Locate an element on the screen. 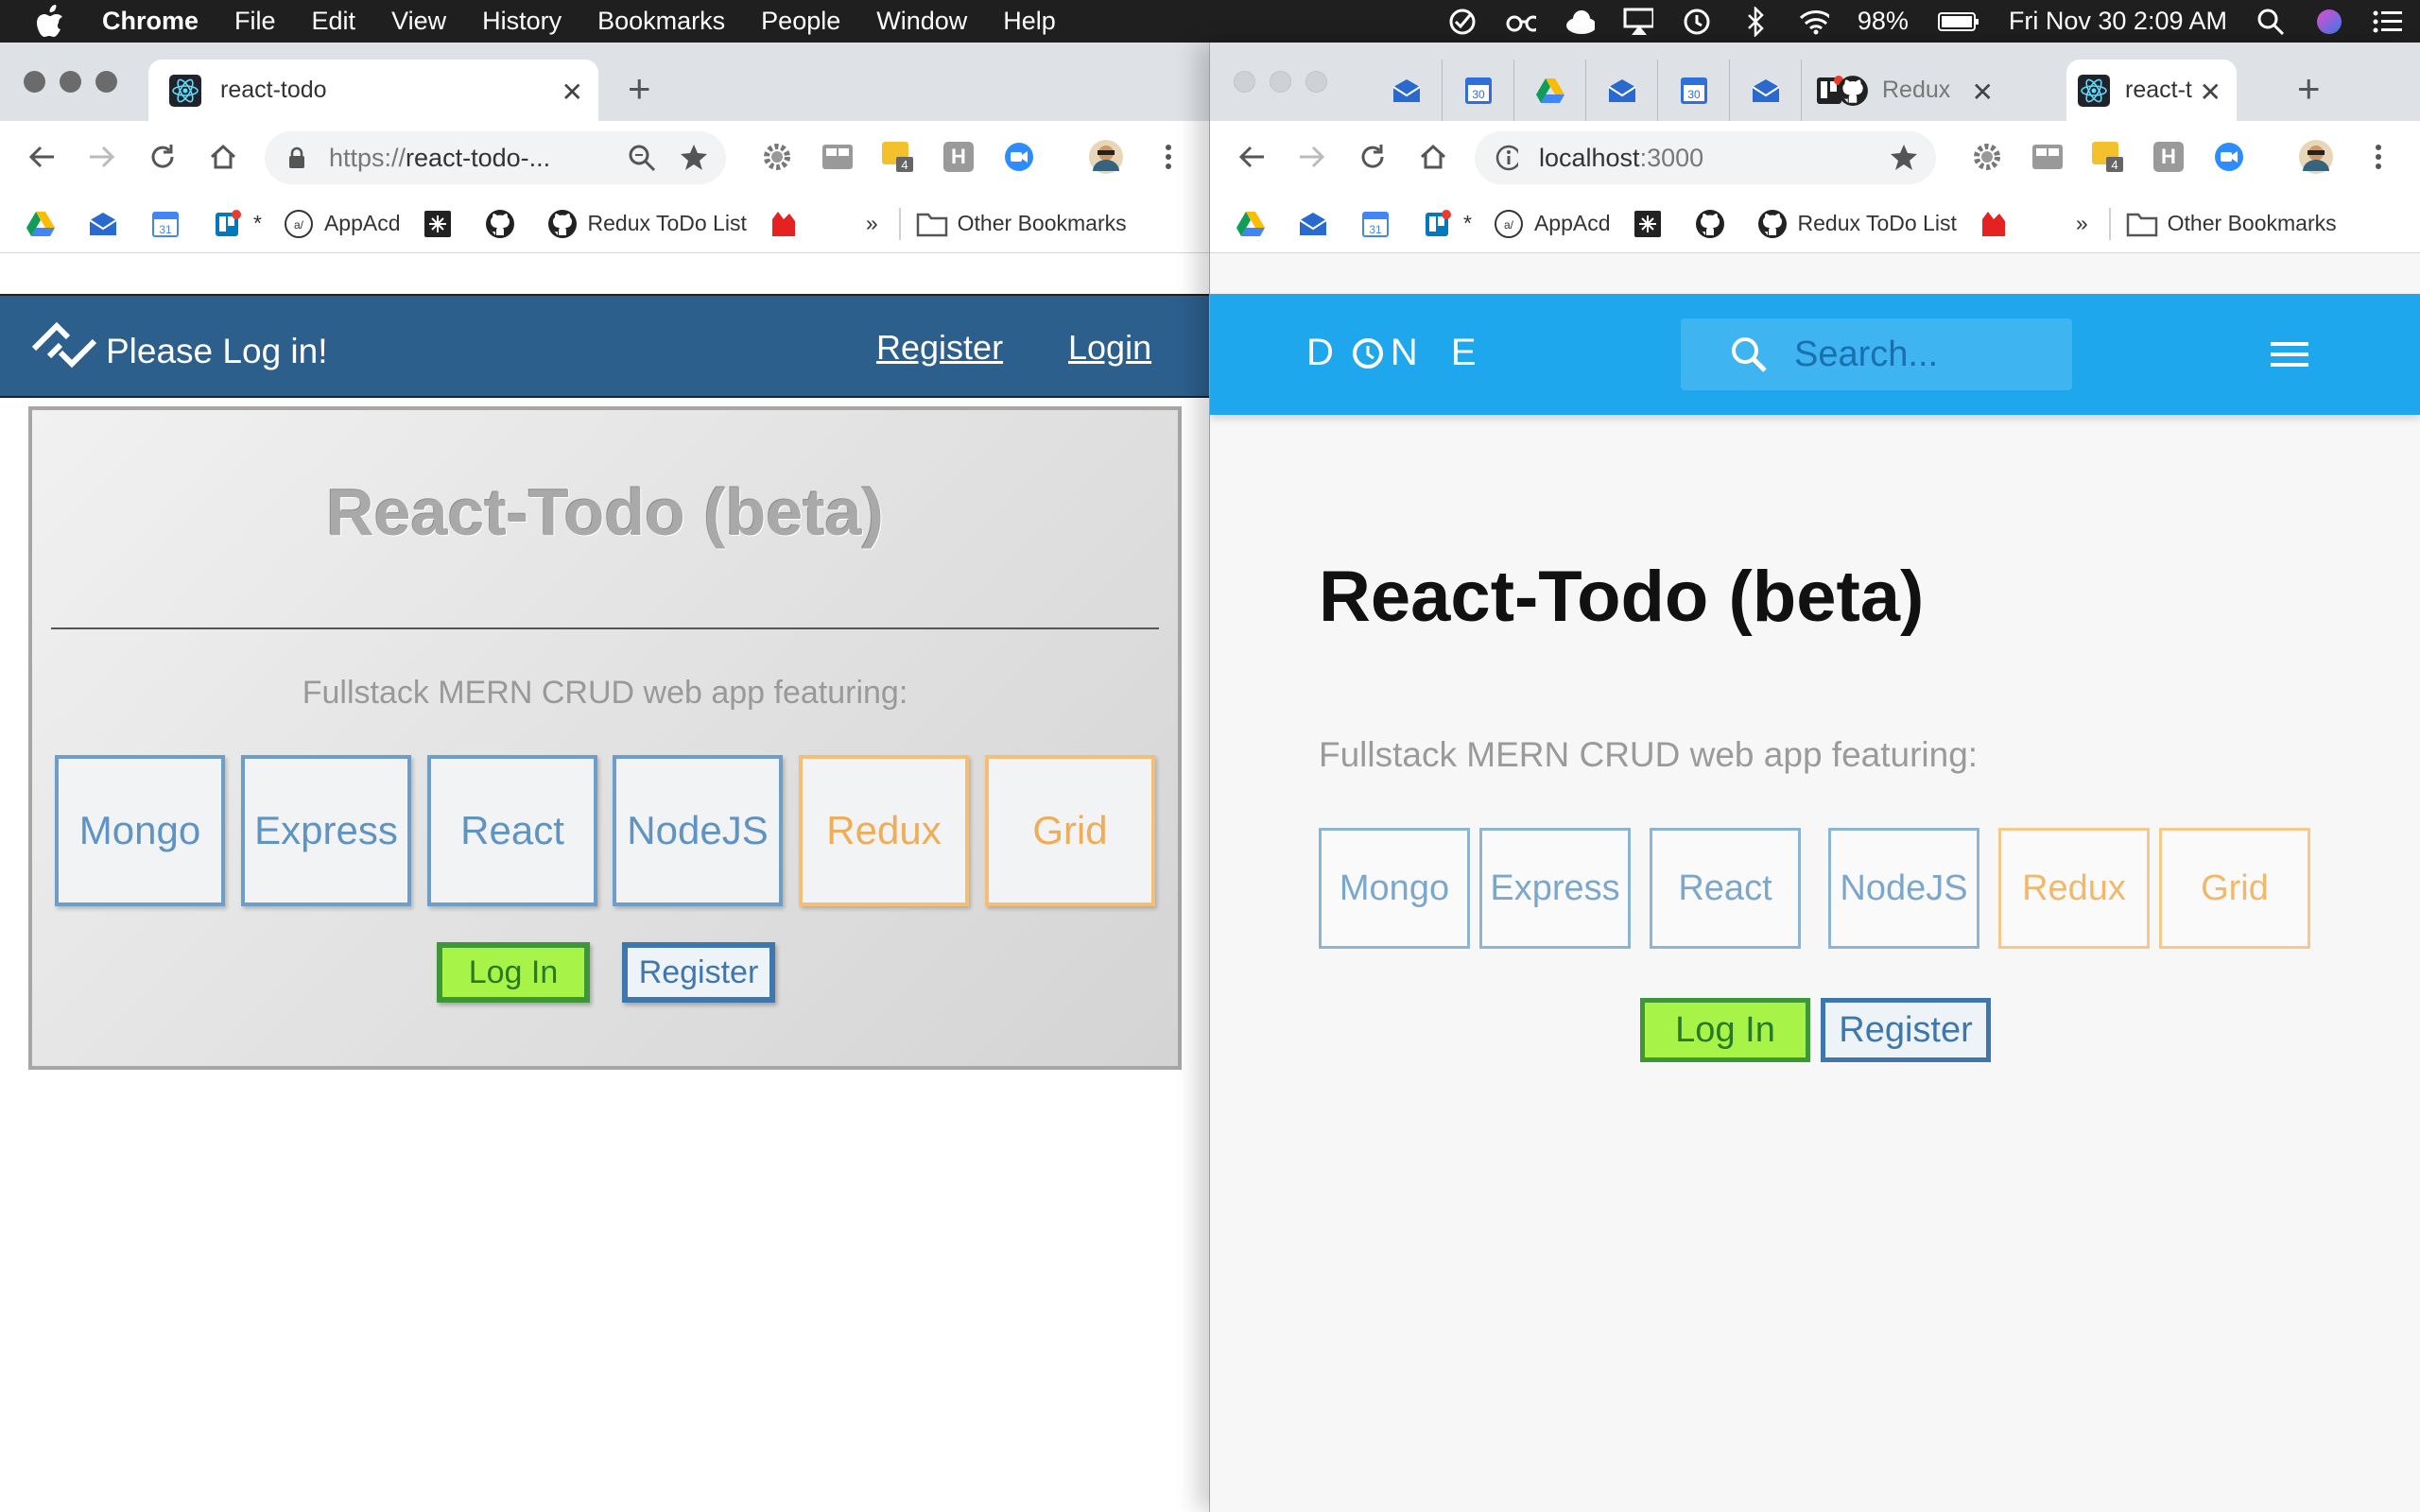 This screenshot has height=1512, width=2420. apple-menu-icon is located at coordinates (55, 22).